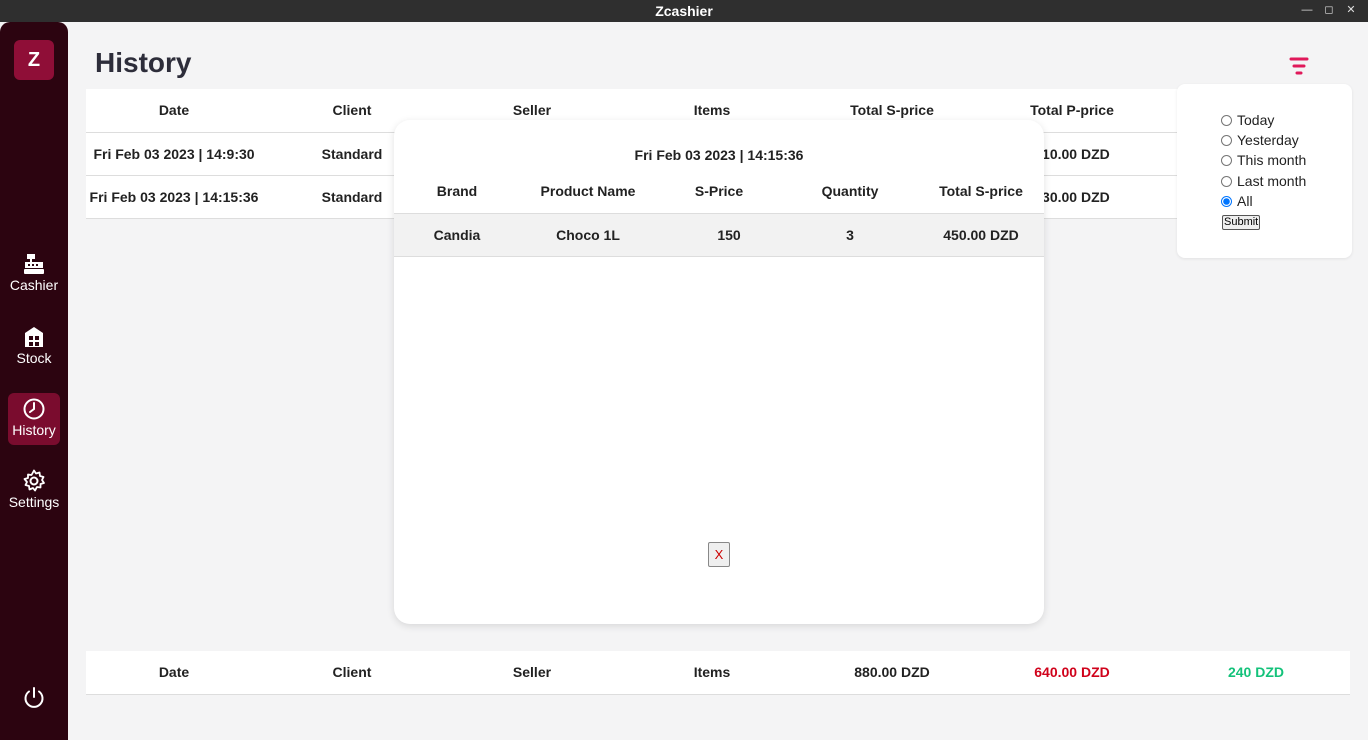 The image size is (1368, 740). I want to click on modal-date: Fri Feb 03 2023 | 14:15:36, so click(719, 155).